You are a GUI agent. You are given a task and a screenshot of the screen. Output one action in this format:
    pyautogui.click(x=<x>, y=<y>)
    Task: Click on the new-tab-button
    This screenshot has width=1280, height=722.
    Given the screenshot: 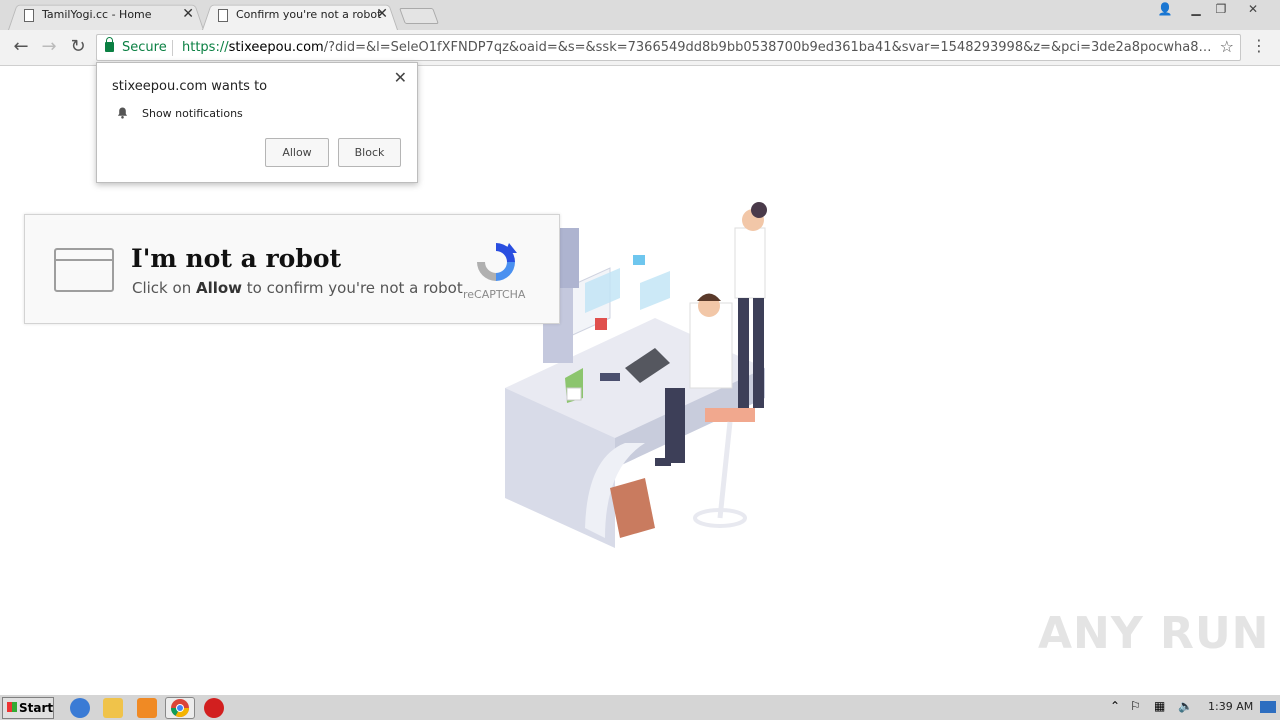 What is the action you would take?
    pyautogui.click(x=419, y=16)
    